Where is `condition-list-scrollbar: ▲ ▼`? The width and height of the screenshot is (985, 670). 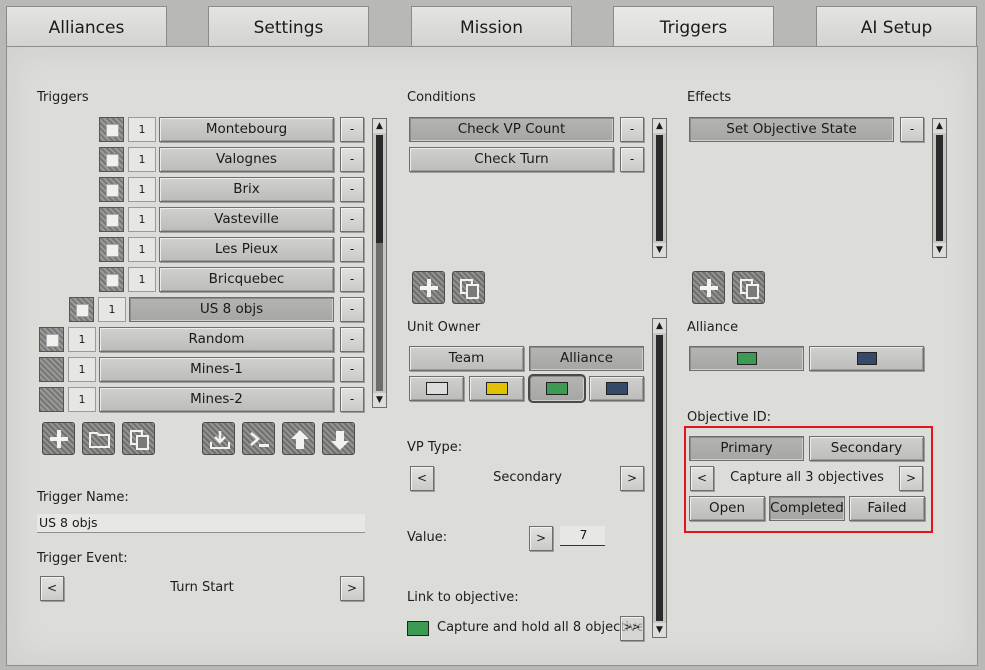
condition-list-scrollbar: ▲ ▼ is located at coordinates (659, 188).